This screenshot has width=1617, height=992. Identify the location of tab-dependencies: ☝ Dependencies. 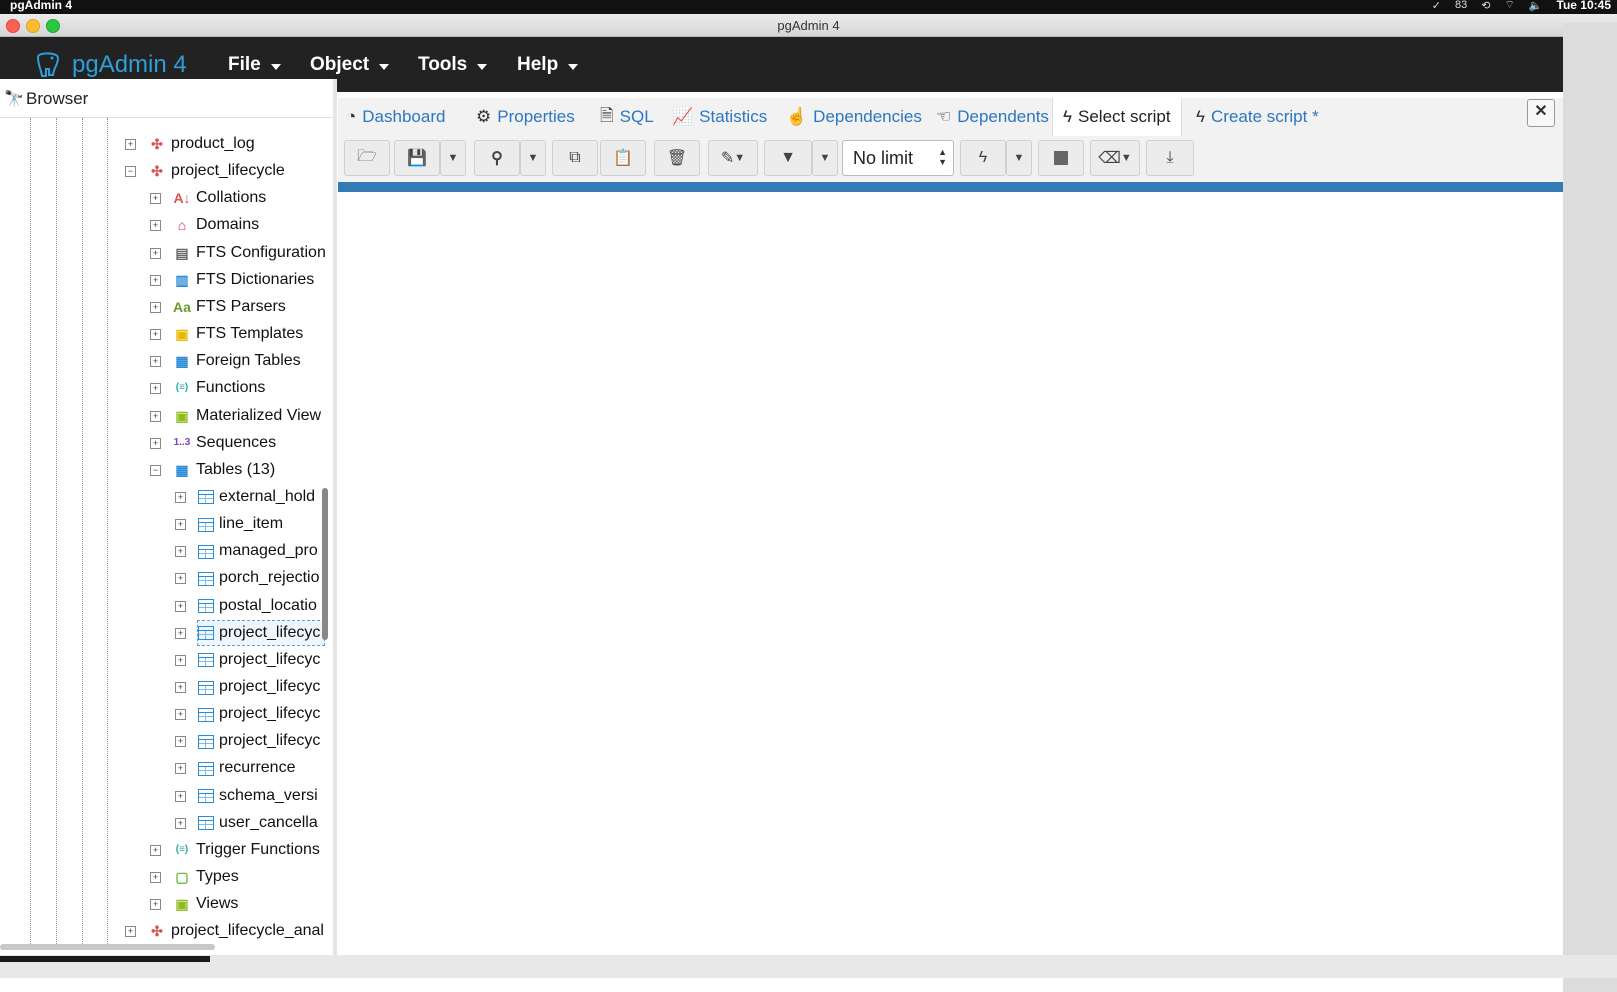
(854, 117).